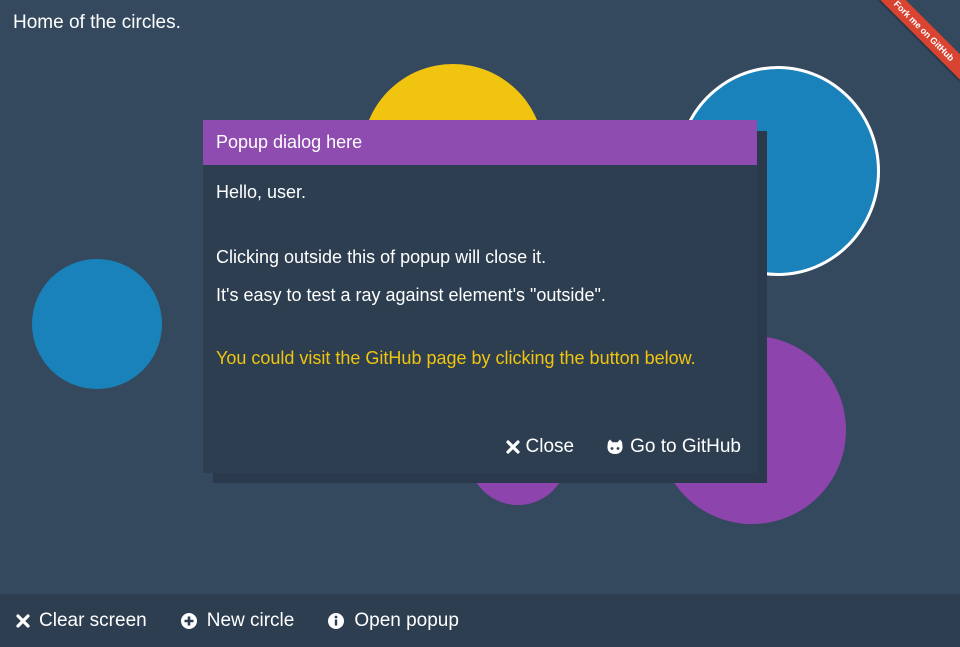 This screenshot has width=960, height=647. I want to click on go-to-github-label: Go to GitHub, so click(685, 446).